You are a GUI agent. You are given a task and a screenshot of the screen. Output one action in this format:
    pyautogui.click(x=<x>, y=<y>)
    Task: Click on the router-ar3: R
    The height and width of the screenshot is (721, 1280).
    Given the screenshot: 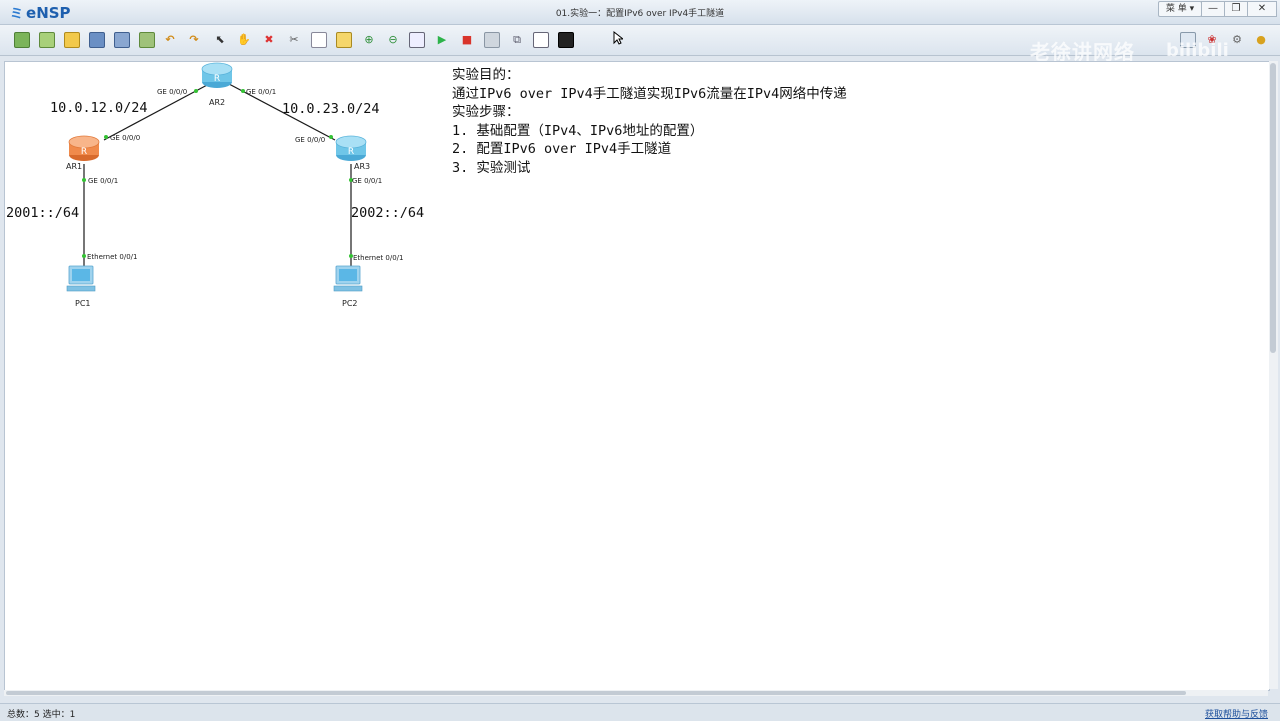 What is the action you would take?
    pyautogui.click(x=351, y=148)
    